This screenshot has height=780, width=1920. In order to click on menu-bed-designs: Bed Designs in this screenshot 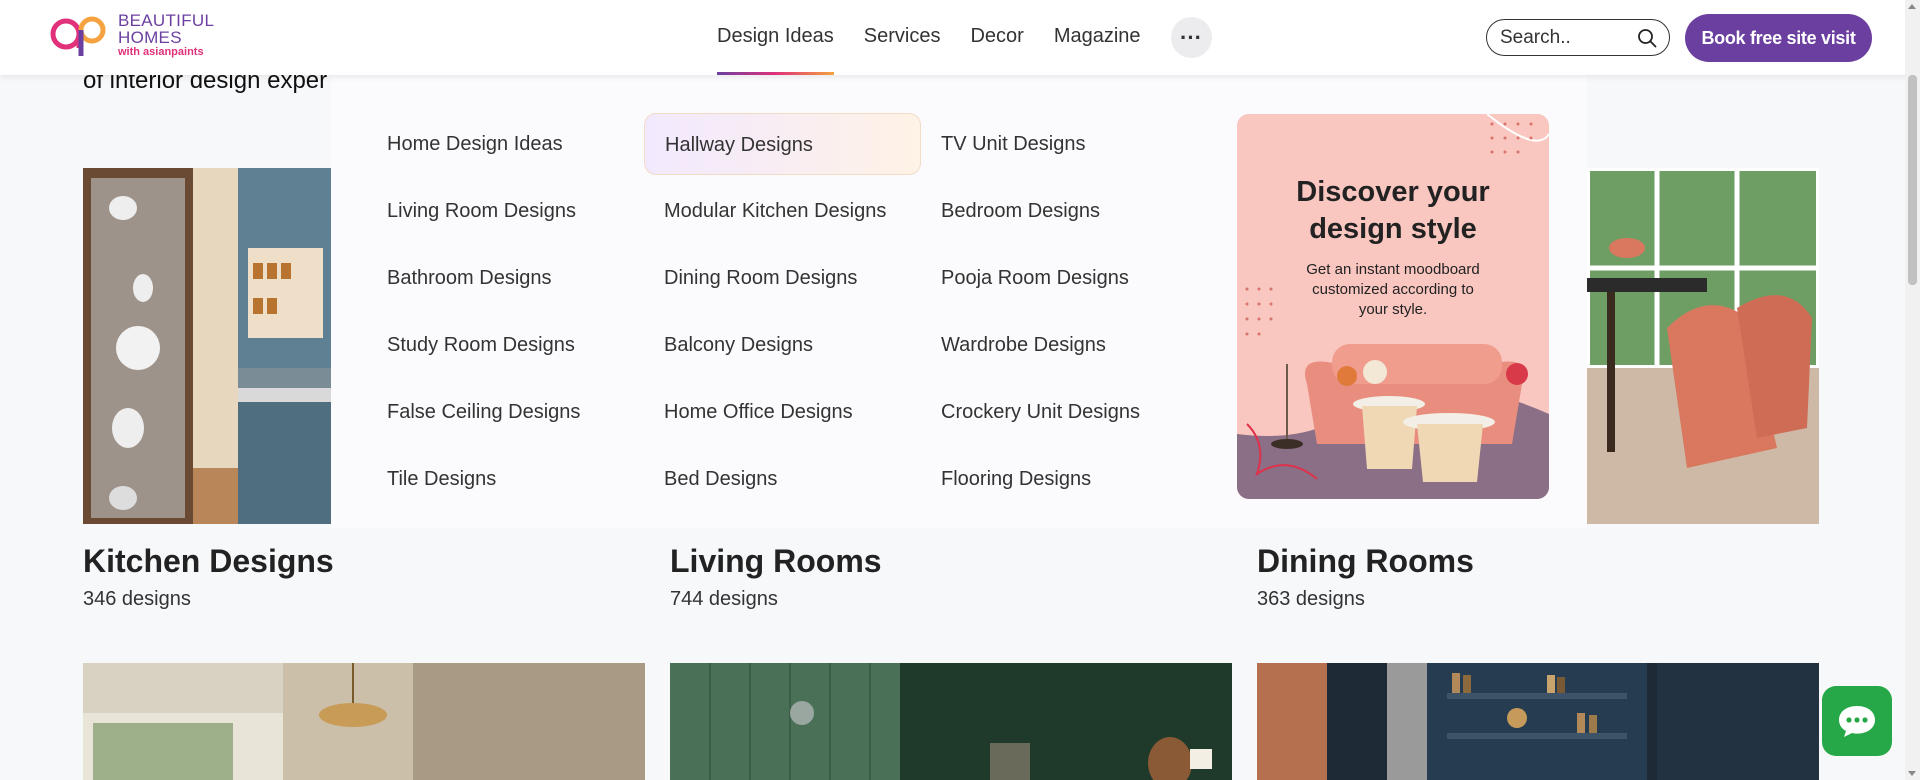, I will do `click(782, 479)`.